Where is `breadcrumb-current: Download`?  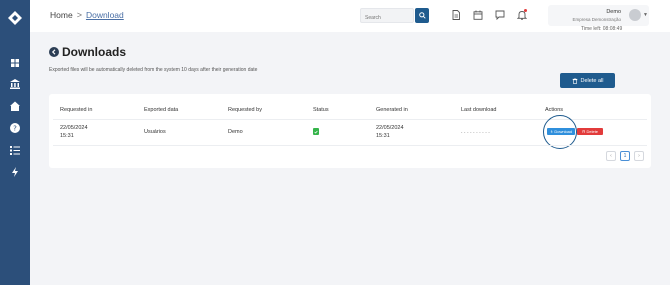 breadcrumb-current: Download is located at coordinates (105, 15).